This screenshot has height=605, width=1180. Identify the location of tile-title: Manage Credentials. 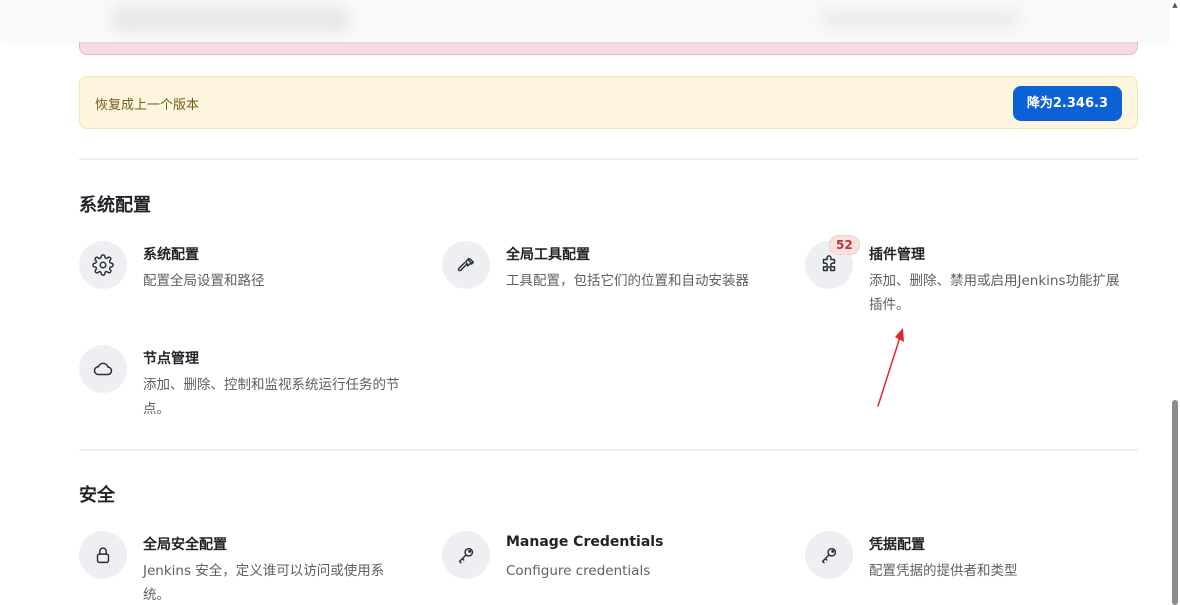
(585, 542).